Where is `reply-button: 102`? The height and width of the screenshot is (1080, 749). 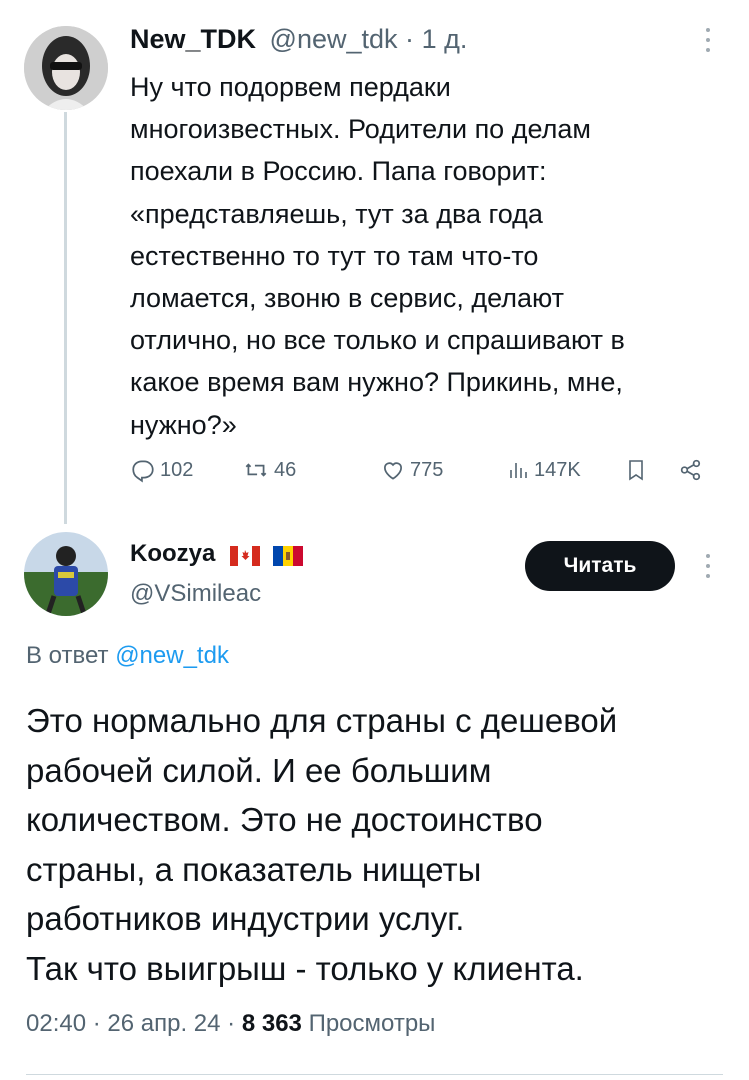 reply-button: 102 is located at coordinates (161, 470).